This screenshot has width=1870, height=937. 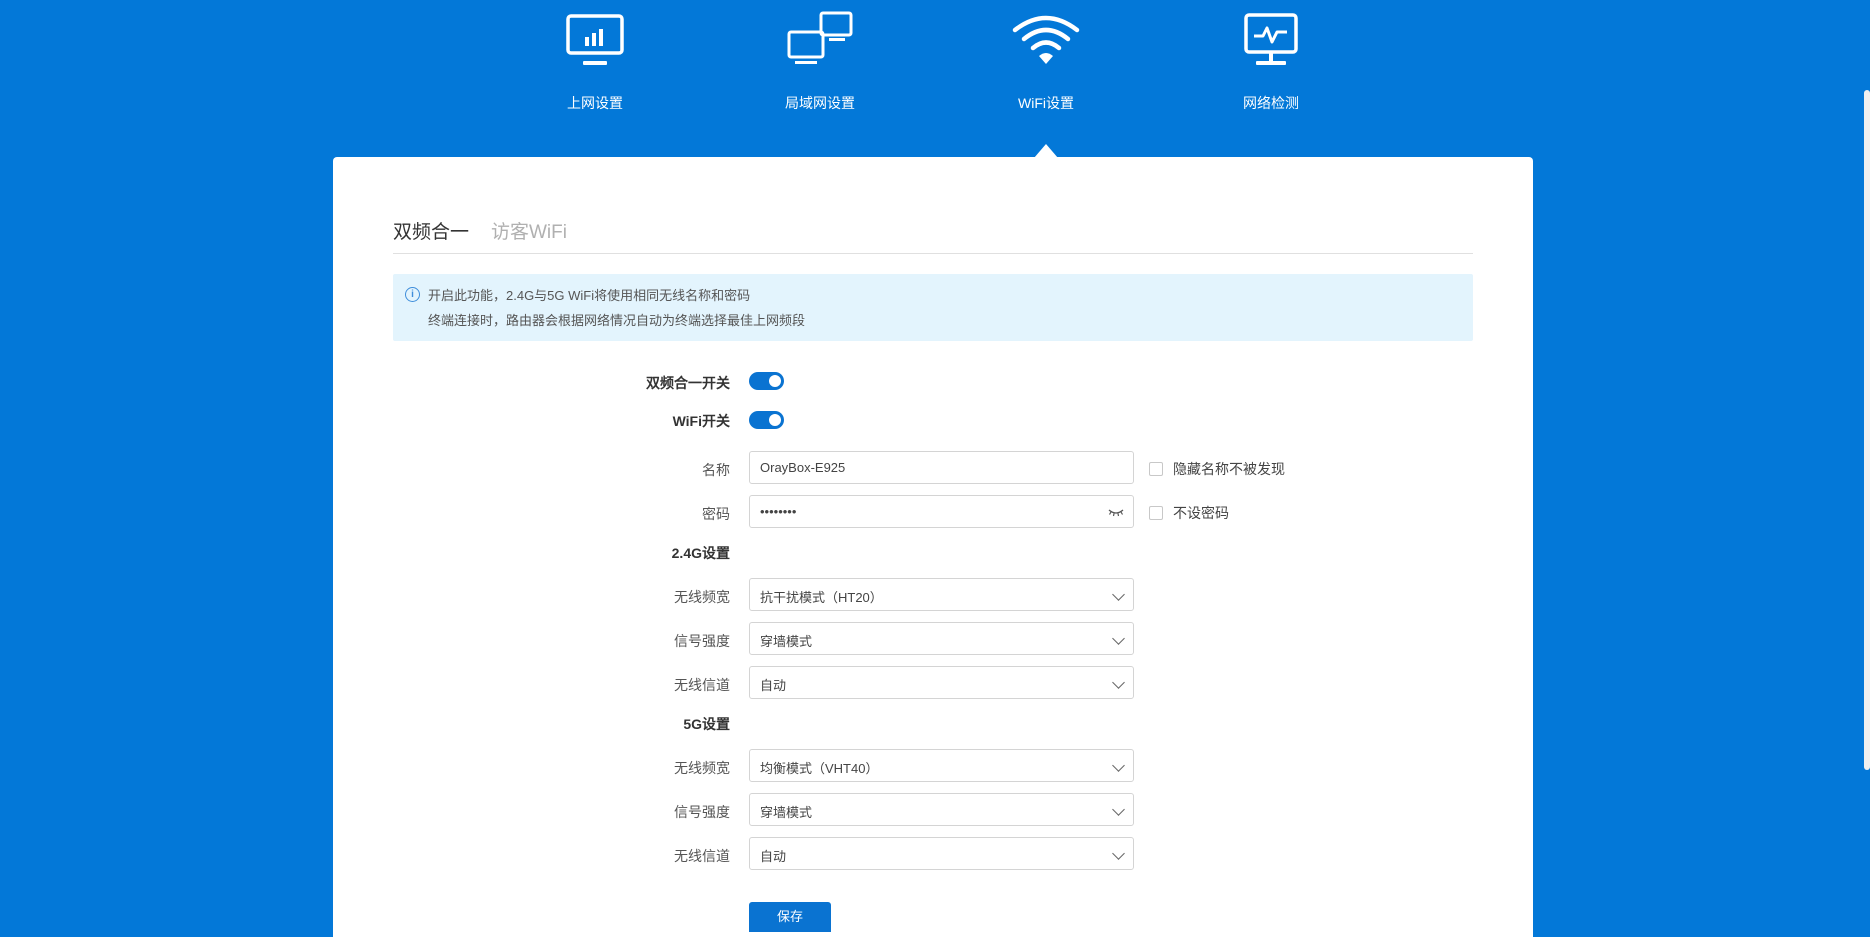 What do you see at coordinates (412, 294) in the screenshot?
I see `info-icon: i` at bounding box center [412, 294].